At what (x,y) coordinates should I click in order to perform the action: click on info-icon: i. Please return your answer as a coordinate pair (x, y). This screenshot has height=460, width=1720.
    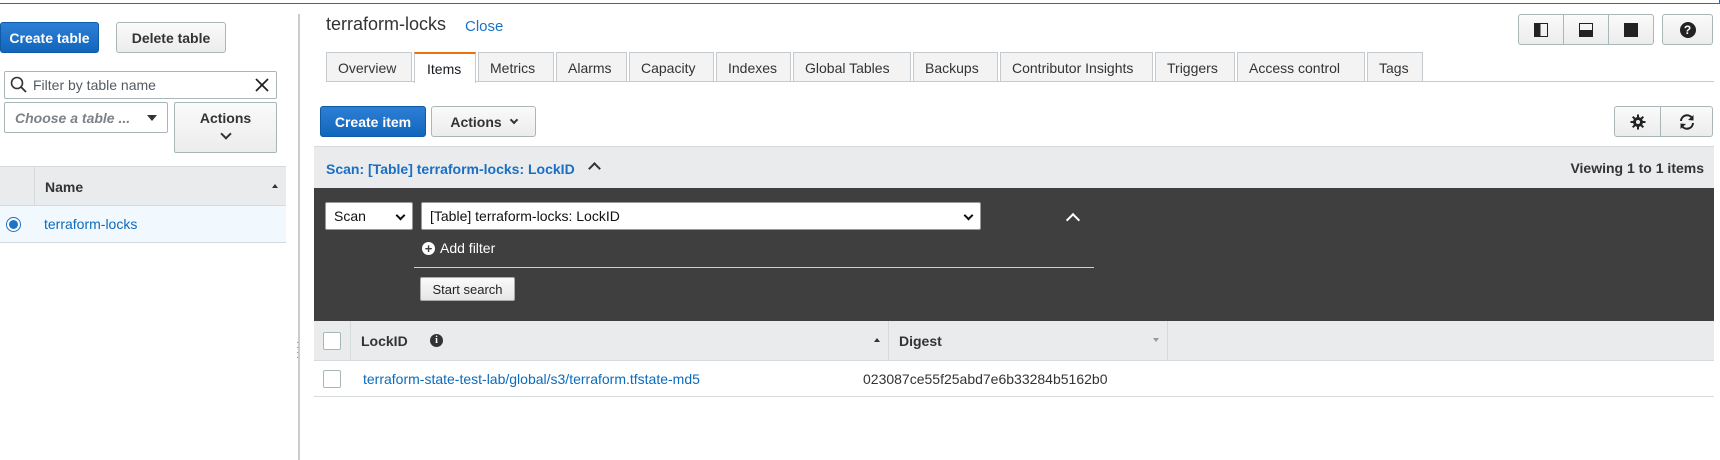
    Looking at the image, I should click on (436, 340).